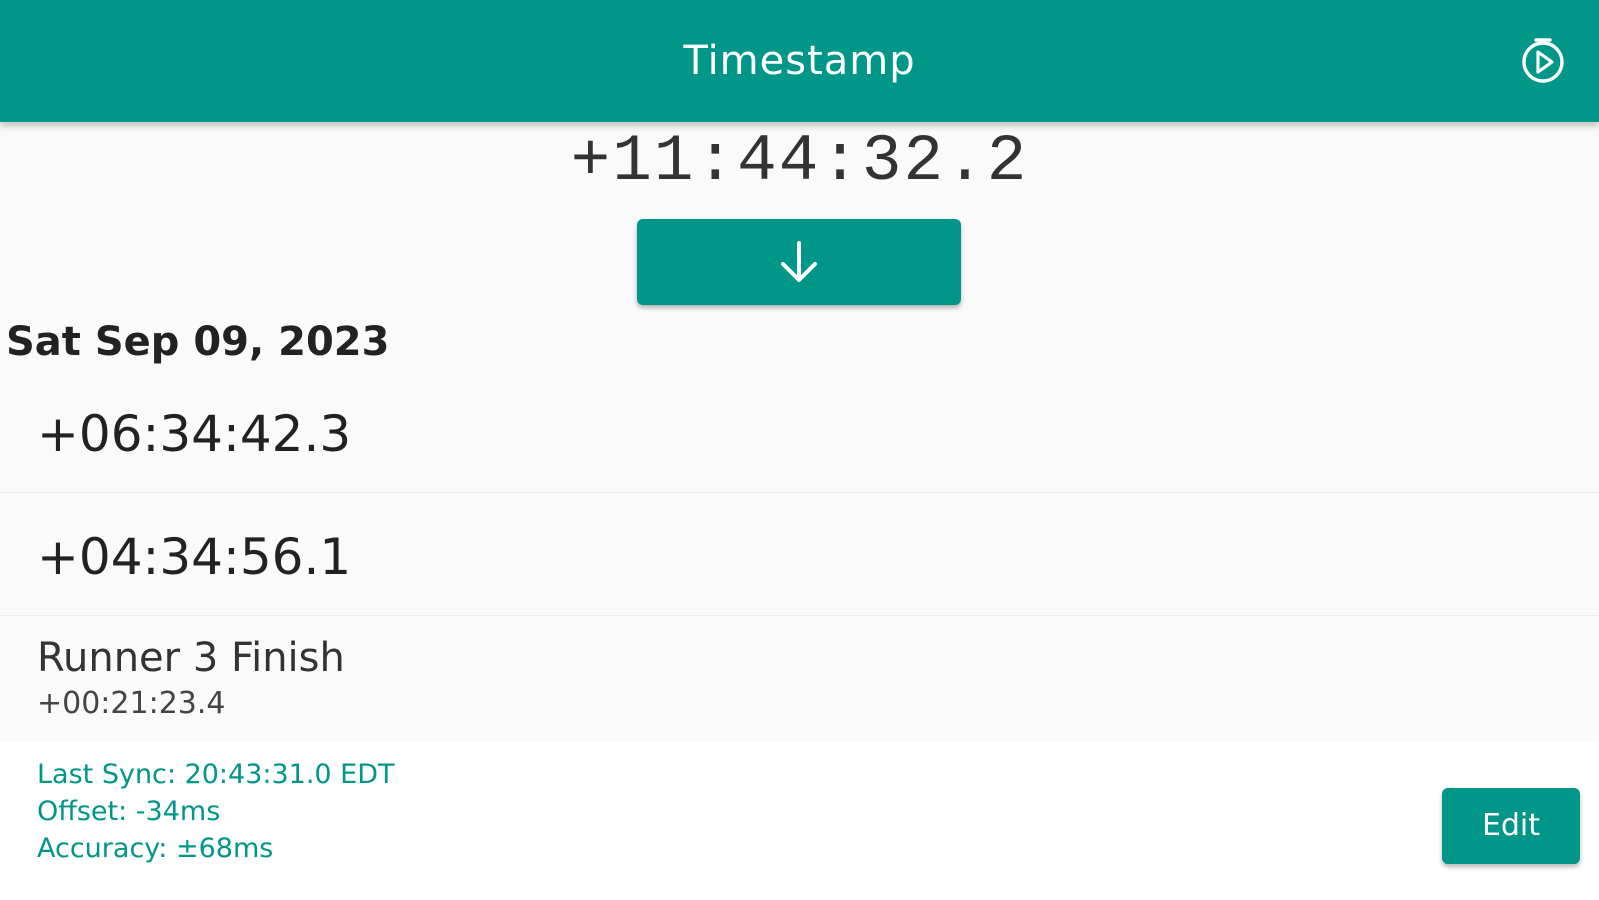  Describe the element at coordinates (799, 678) in the screenshot. I see `list-item: Runner 3 Finish +00:21:23.4` at that location.